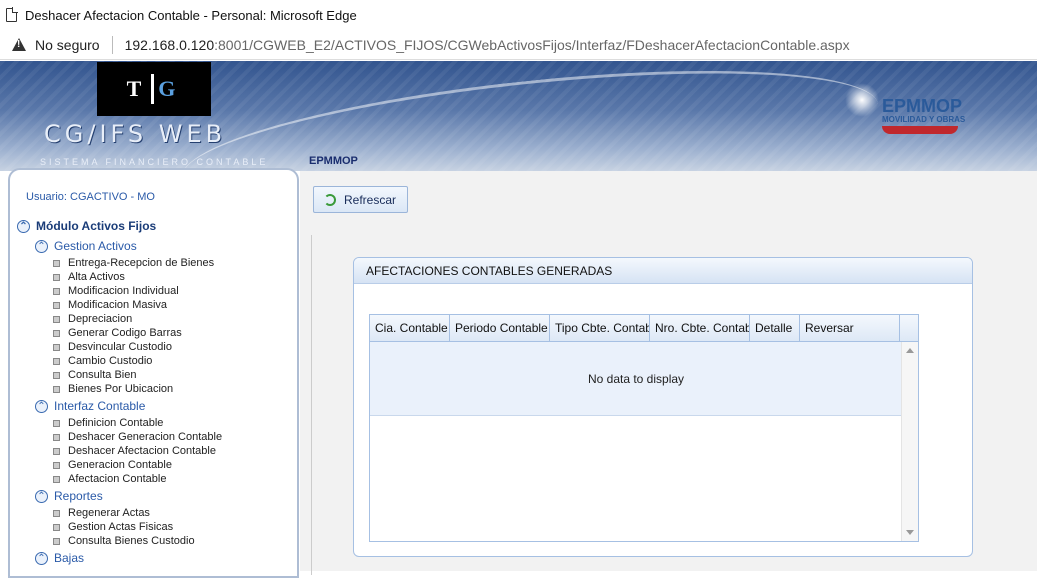 The image size is (1037, 578). Describe the element at coordinates (862, 100) in the screenshot. I see `light-flare` at that location.